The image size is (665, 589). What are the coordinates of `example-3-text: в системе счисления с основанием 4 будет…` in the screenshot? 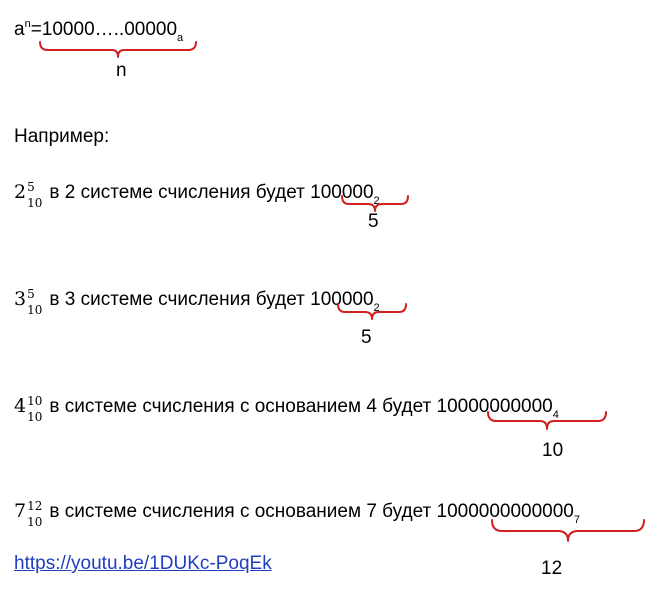 It's located at (298, 406).